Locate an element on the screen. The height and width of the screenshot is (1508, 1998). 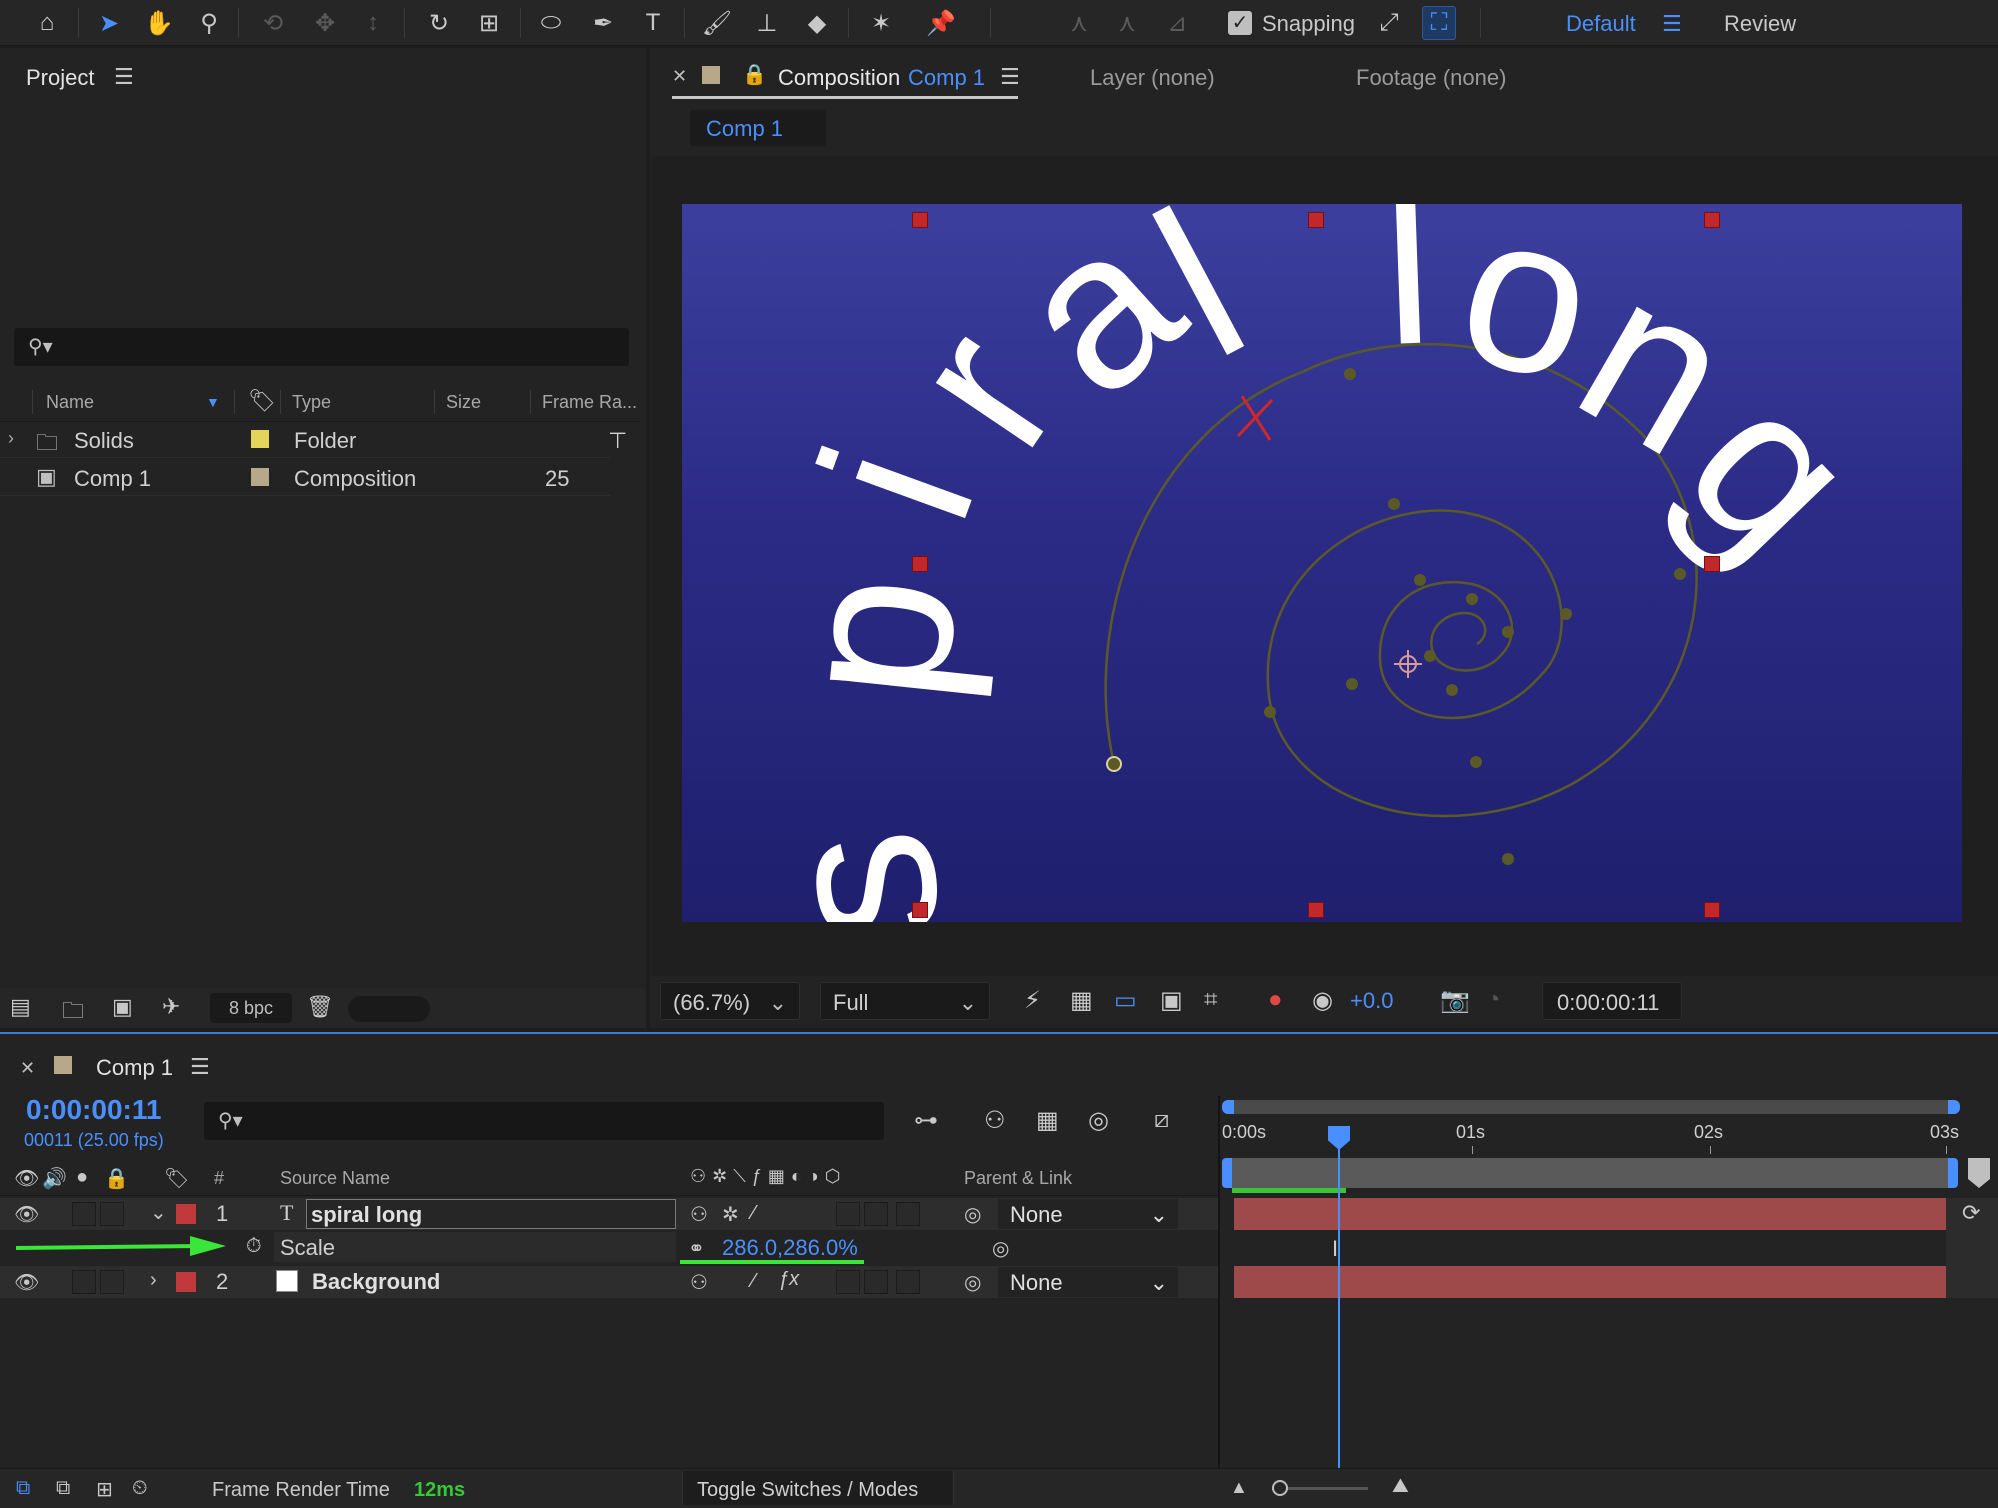
collapse-switch-icon: ✲ is located at coordinates (730, 1214).